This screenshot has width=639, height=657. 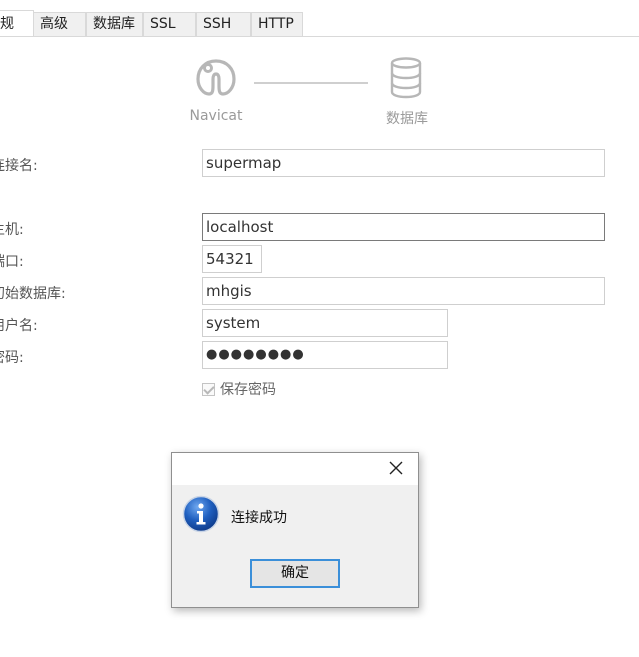 What do you see at coordinates (403, 163) in the screenshot?
I see `connection-name-field: supermap` at bounding box center [403, 163].